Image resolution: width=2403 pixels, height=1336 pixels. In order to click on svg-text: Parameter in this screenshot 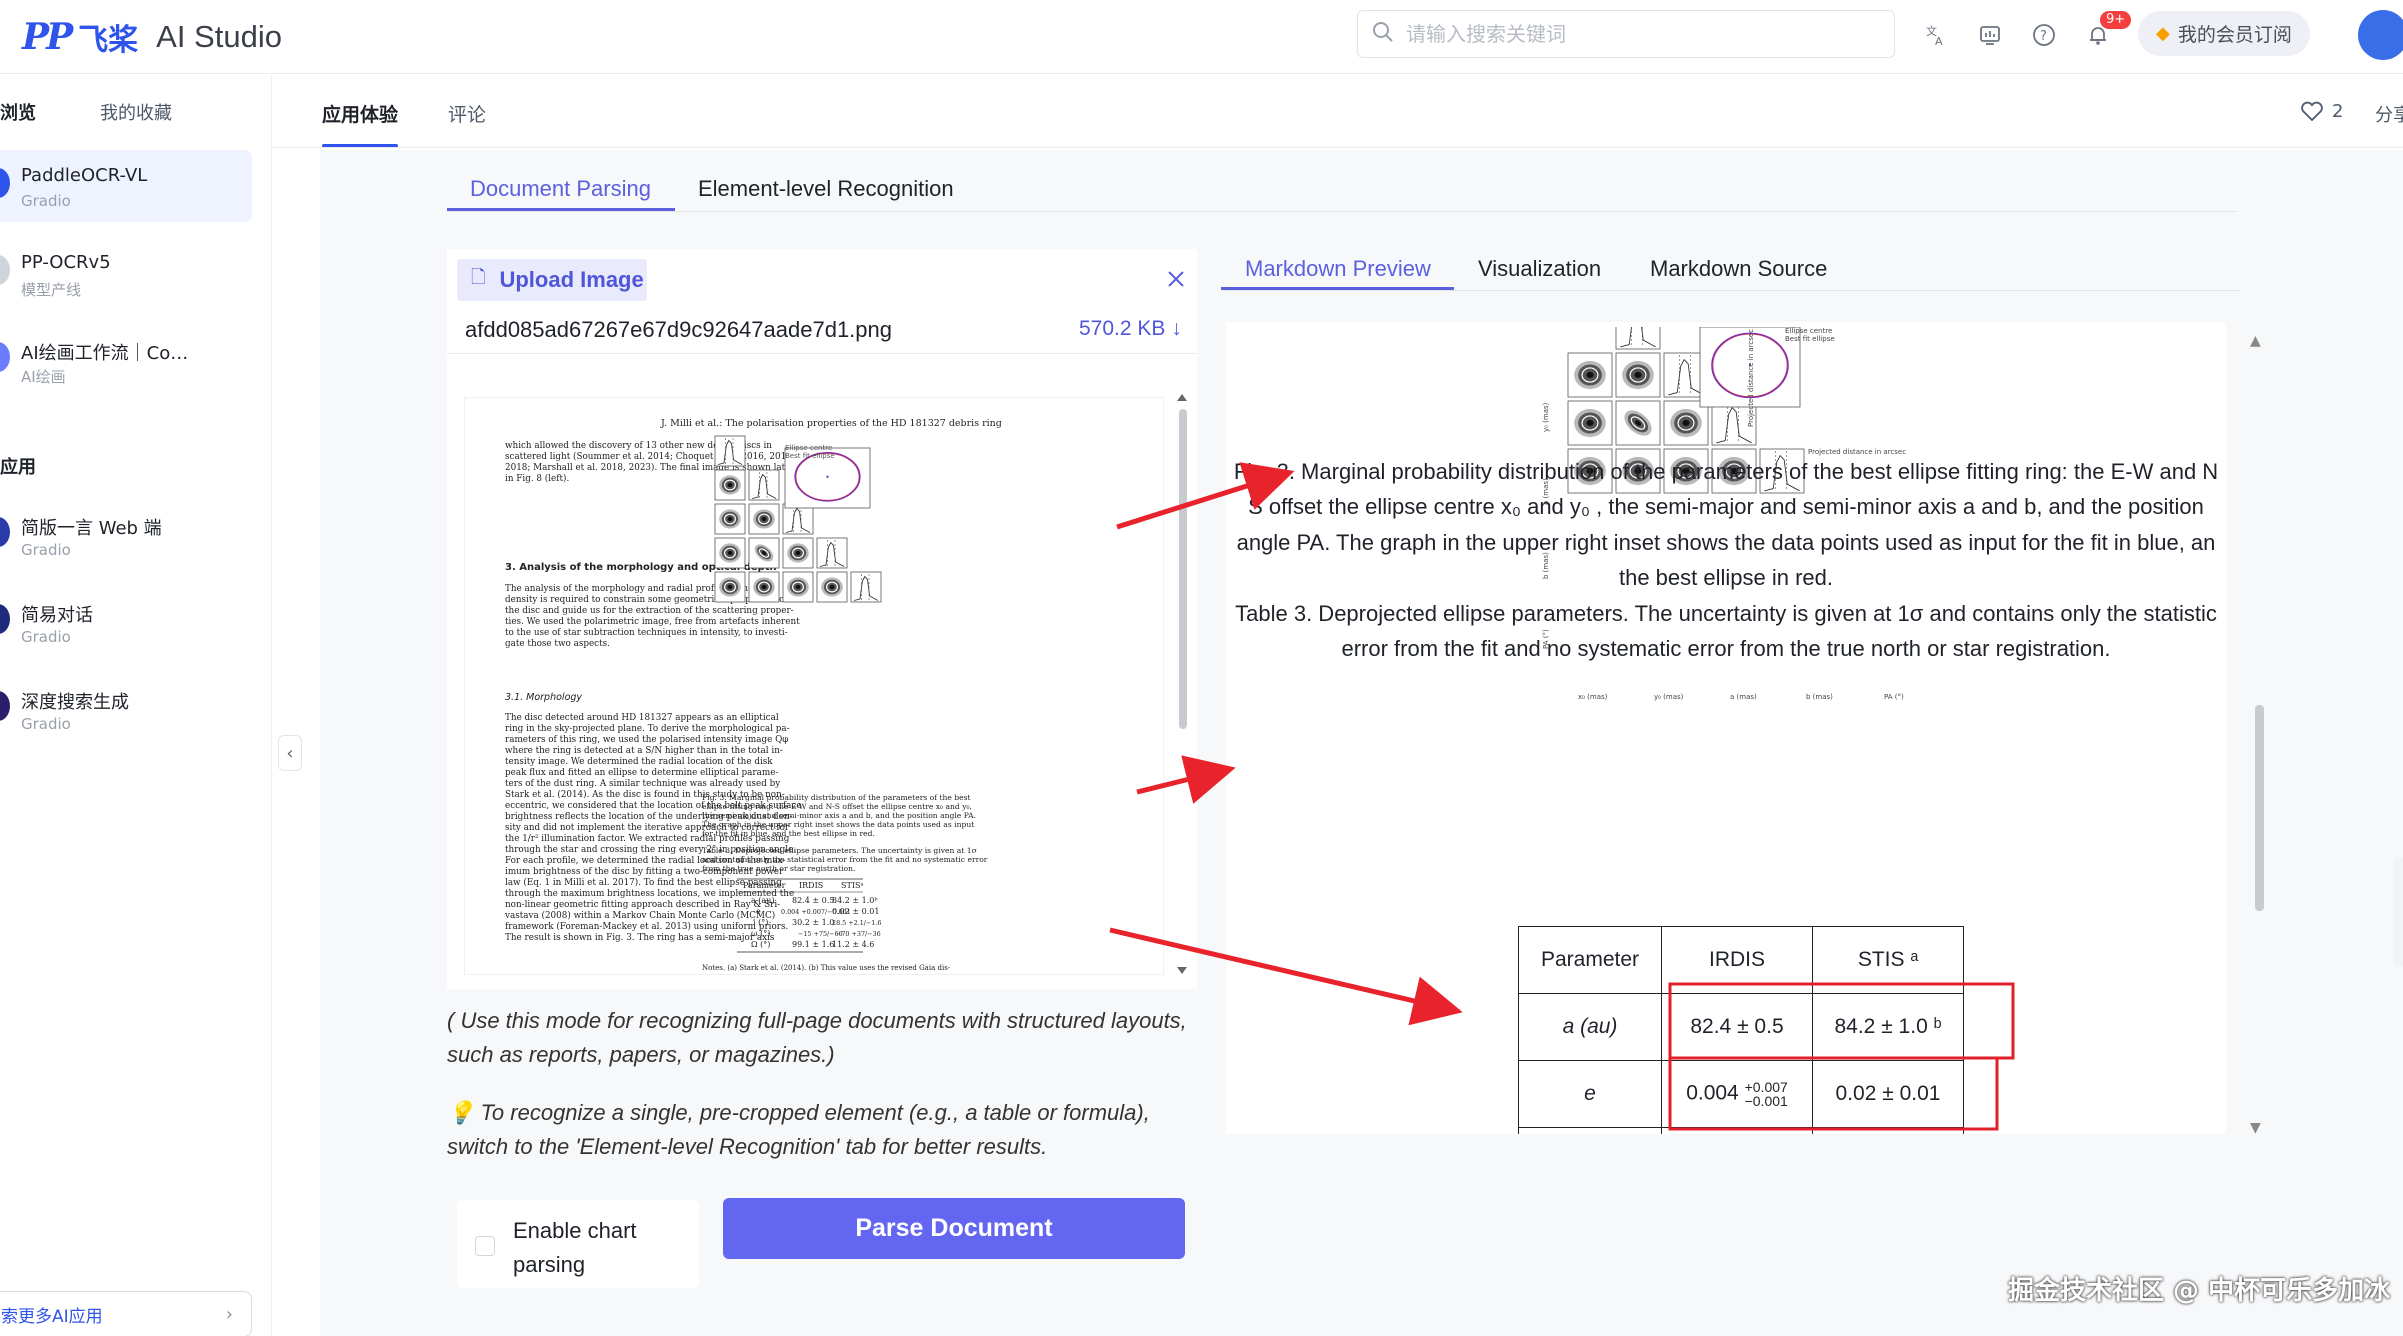, I will do `click(764, 885)`.